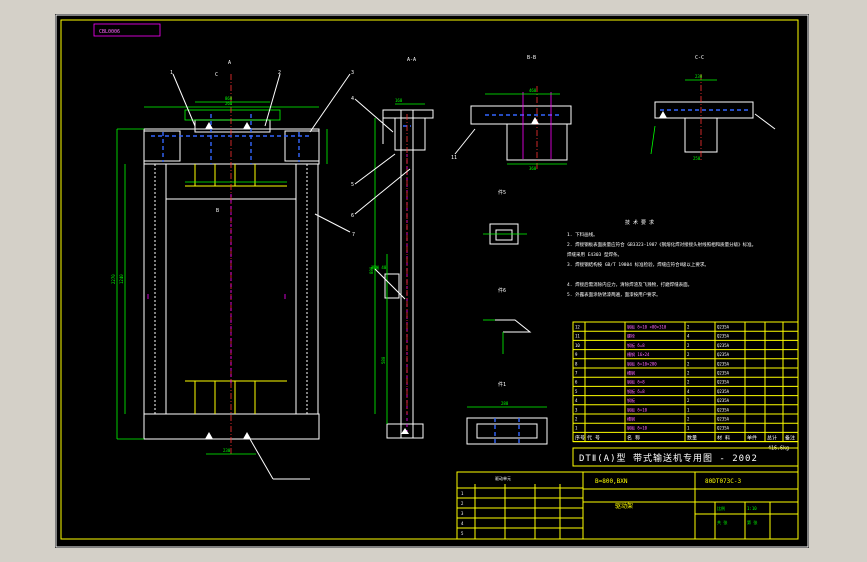  Describe the element at coordinates (502, 290) in the screenshot. I see `detail6-title: 件6` at that location.